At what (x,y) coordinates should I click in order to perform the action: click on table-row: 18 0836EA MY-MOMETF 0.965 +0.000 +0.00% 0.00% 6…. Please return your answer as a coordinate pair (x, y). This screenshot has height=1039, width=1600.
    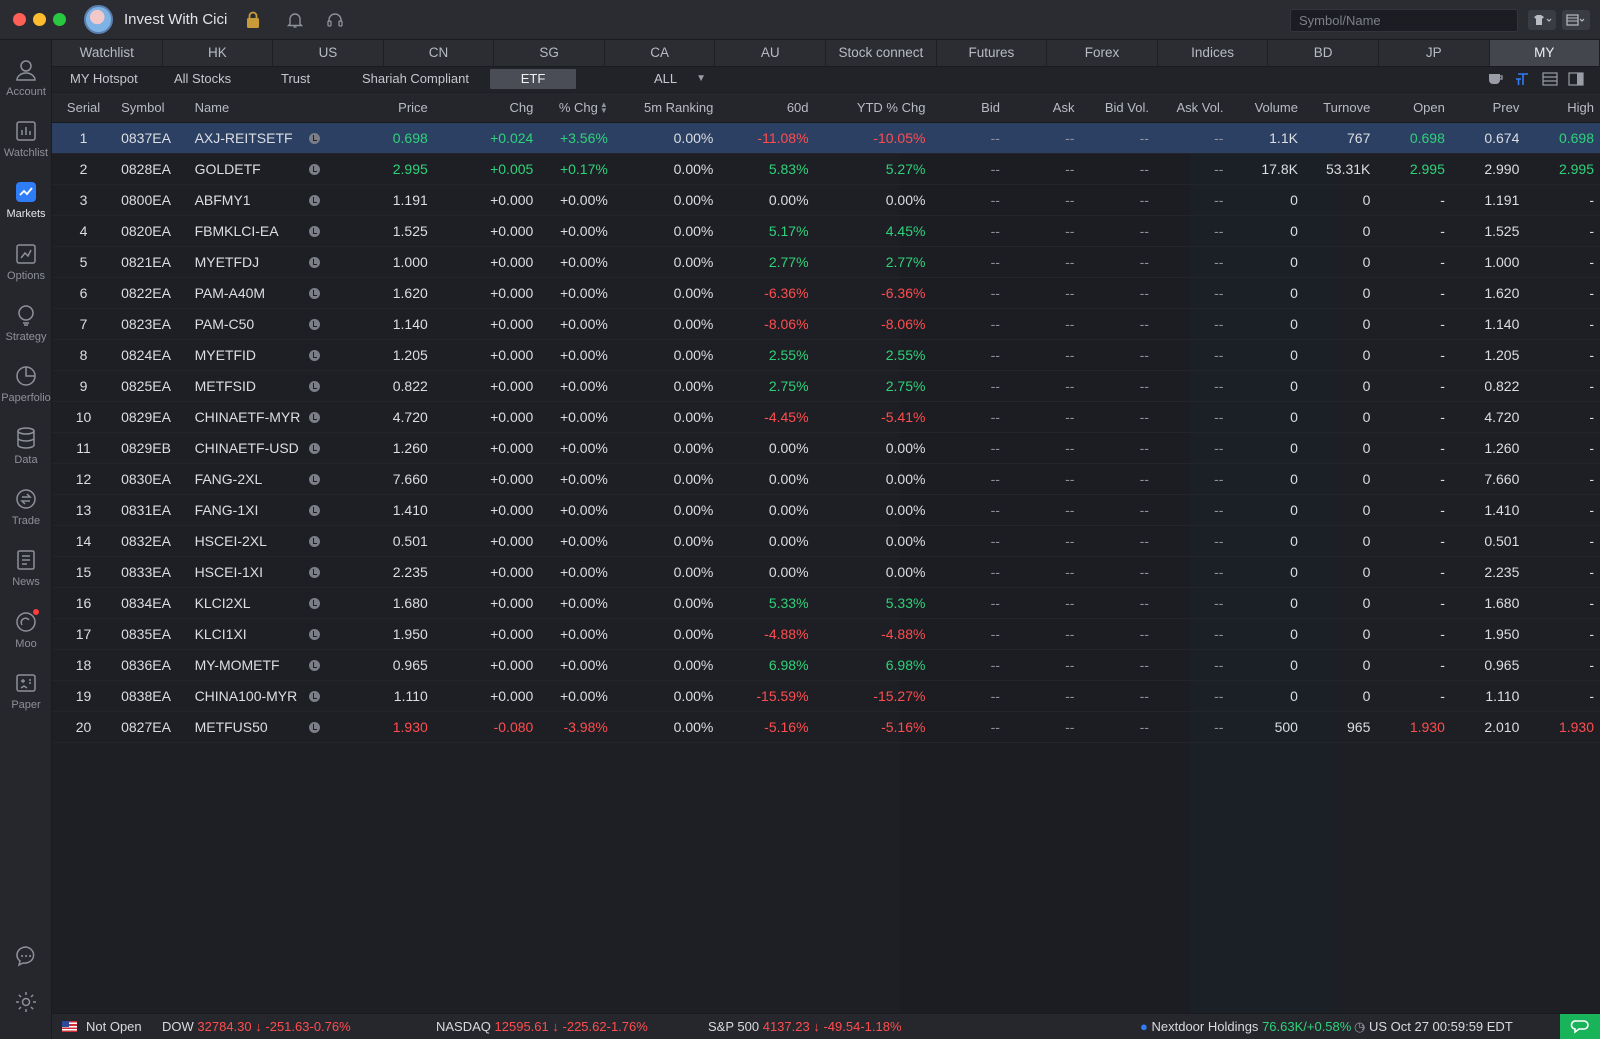
    Looking at the image, I should click on (826, 665).